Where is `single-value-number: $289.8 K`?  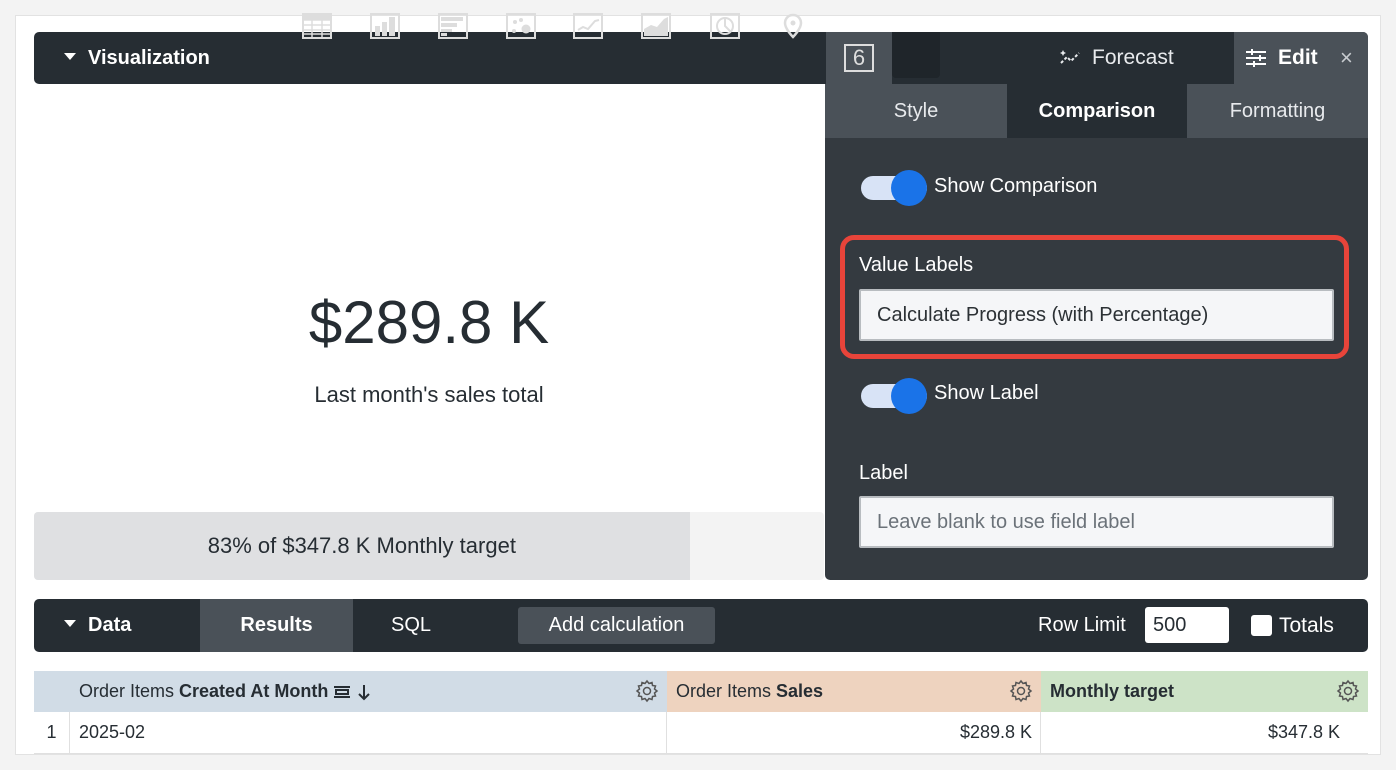 single-value-number: $289.8 K is located at coordinates (429, 322).